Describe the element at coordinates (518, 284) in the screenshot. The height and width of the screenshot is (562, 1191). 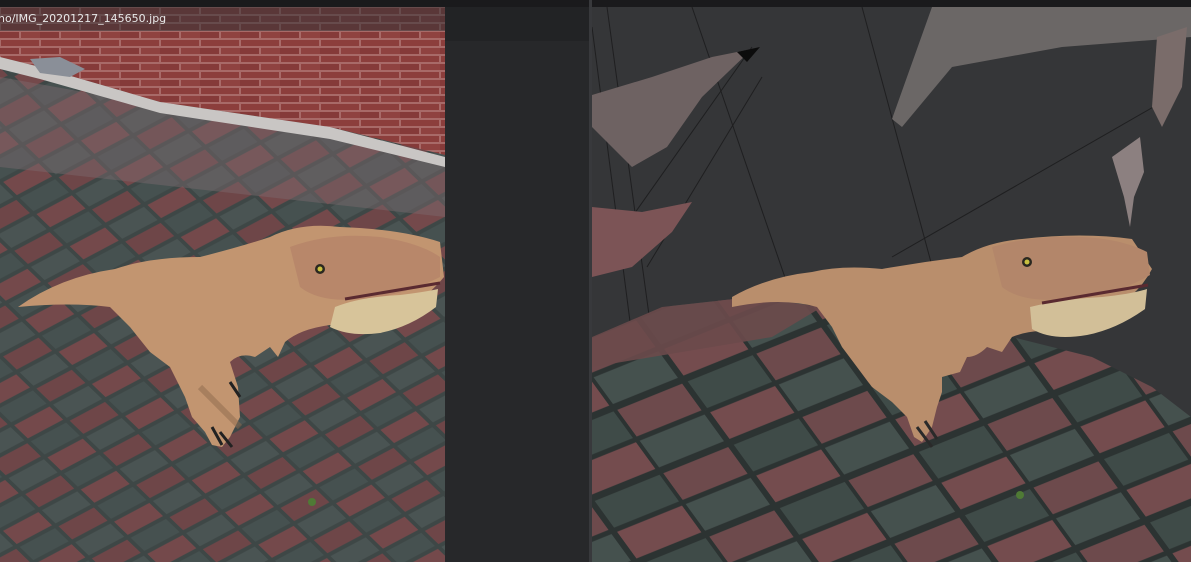
I see `side-panel` at that location.